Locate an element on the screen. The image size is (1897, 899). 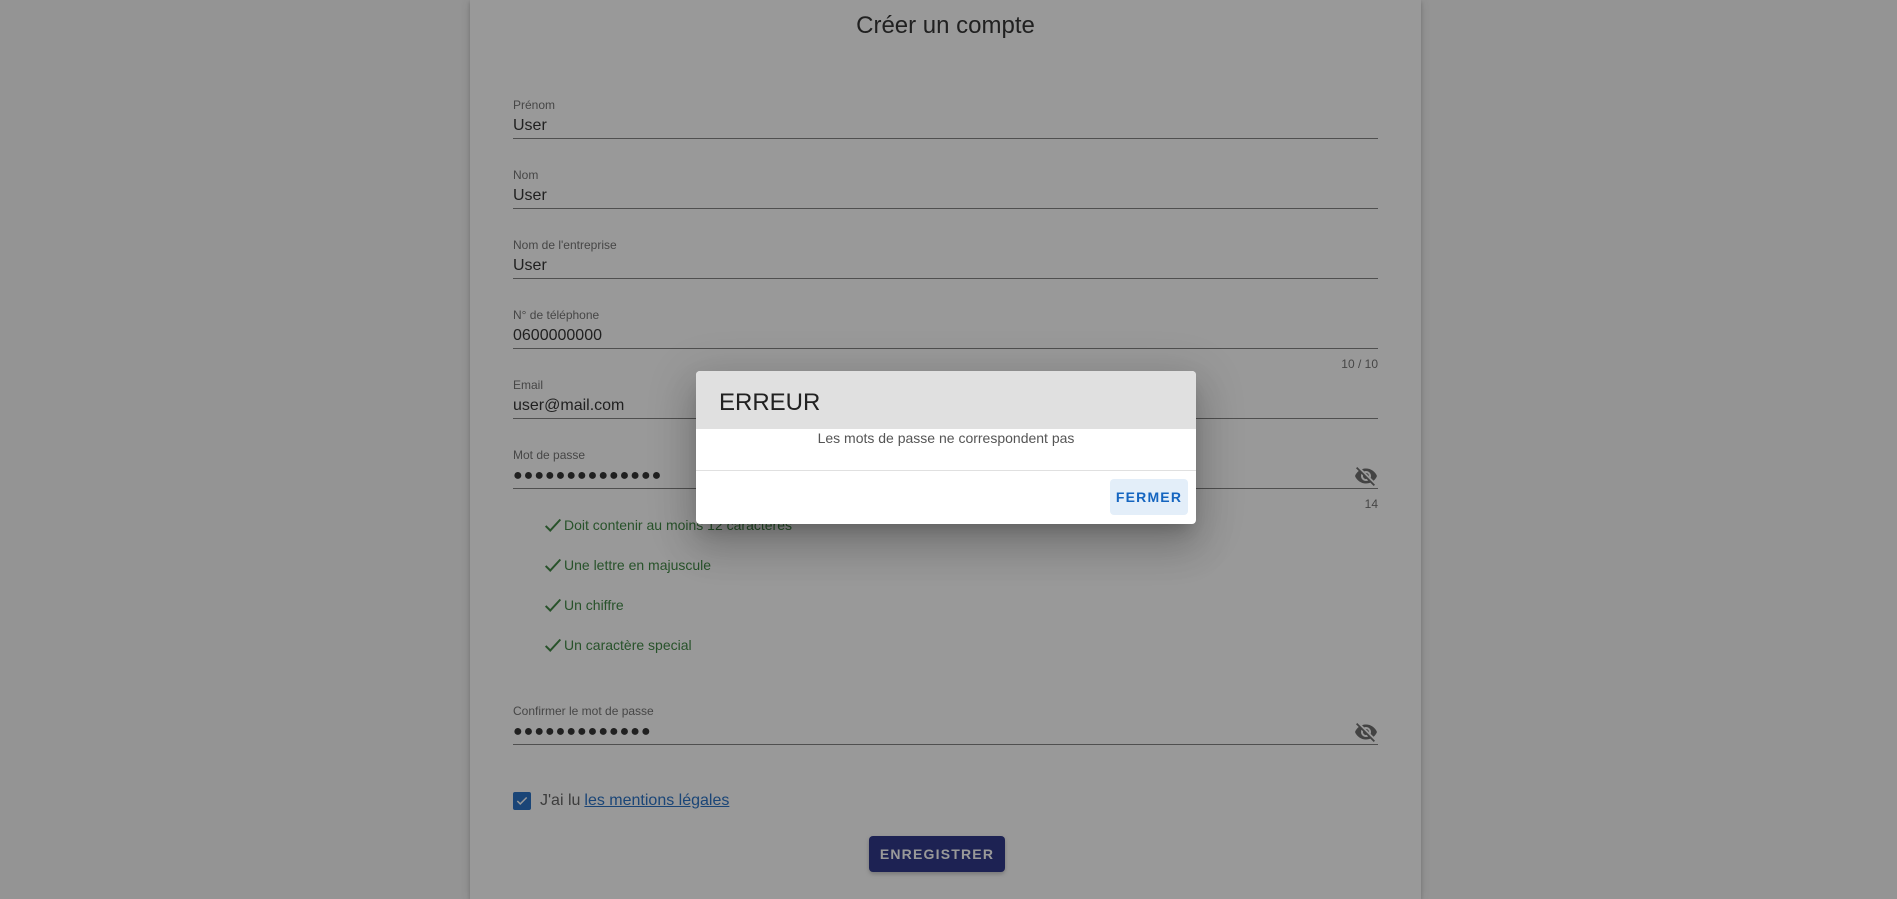
close-button: FERMER is located at coordinates (1149, 497).